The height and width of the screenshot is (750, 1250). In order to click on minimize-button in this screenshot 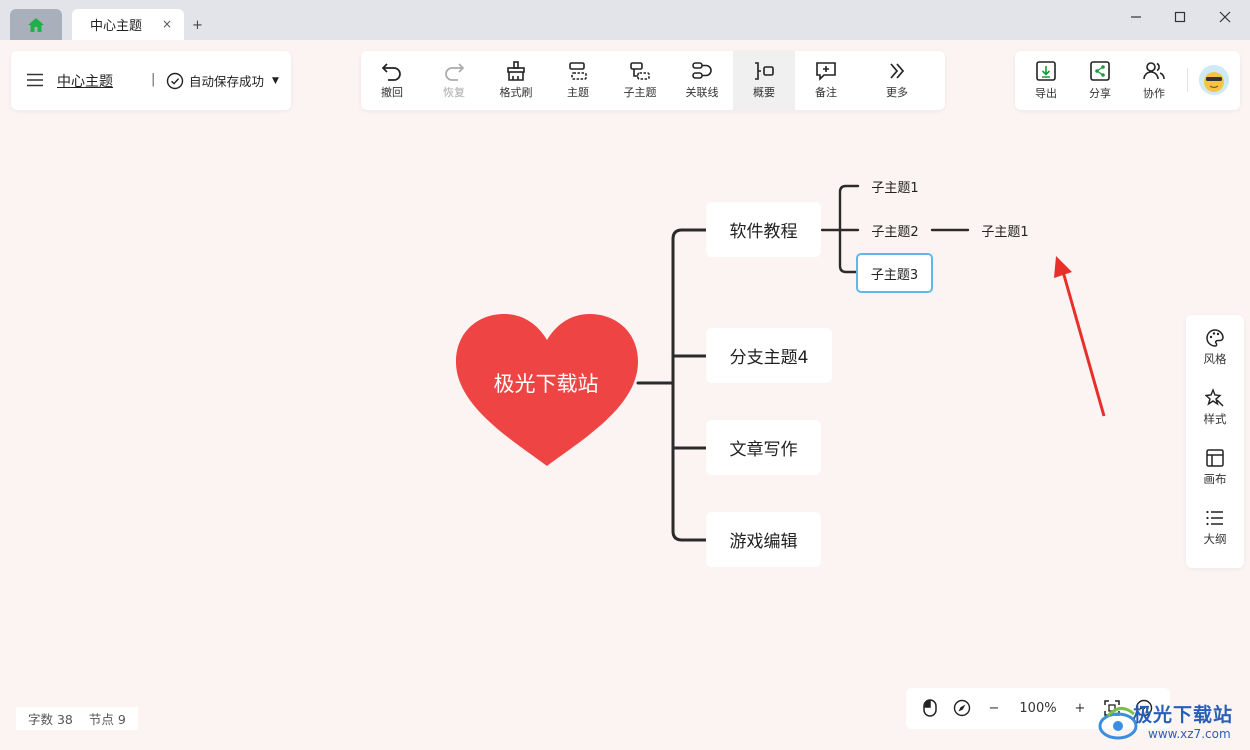, I will do `click(1136, 17)`.